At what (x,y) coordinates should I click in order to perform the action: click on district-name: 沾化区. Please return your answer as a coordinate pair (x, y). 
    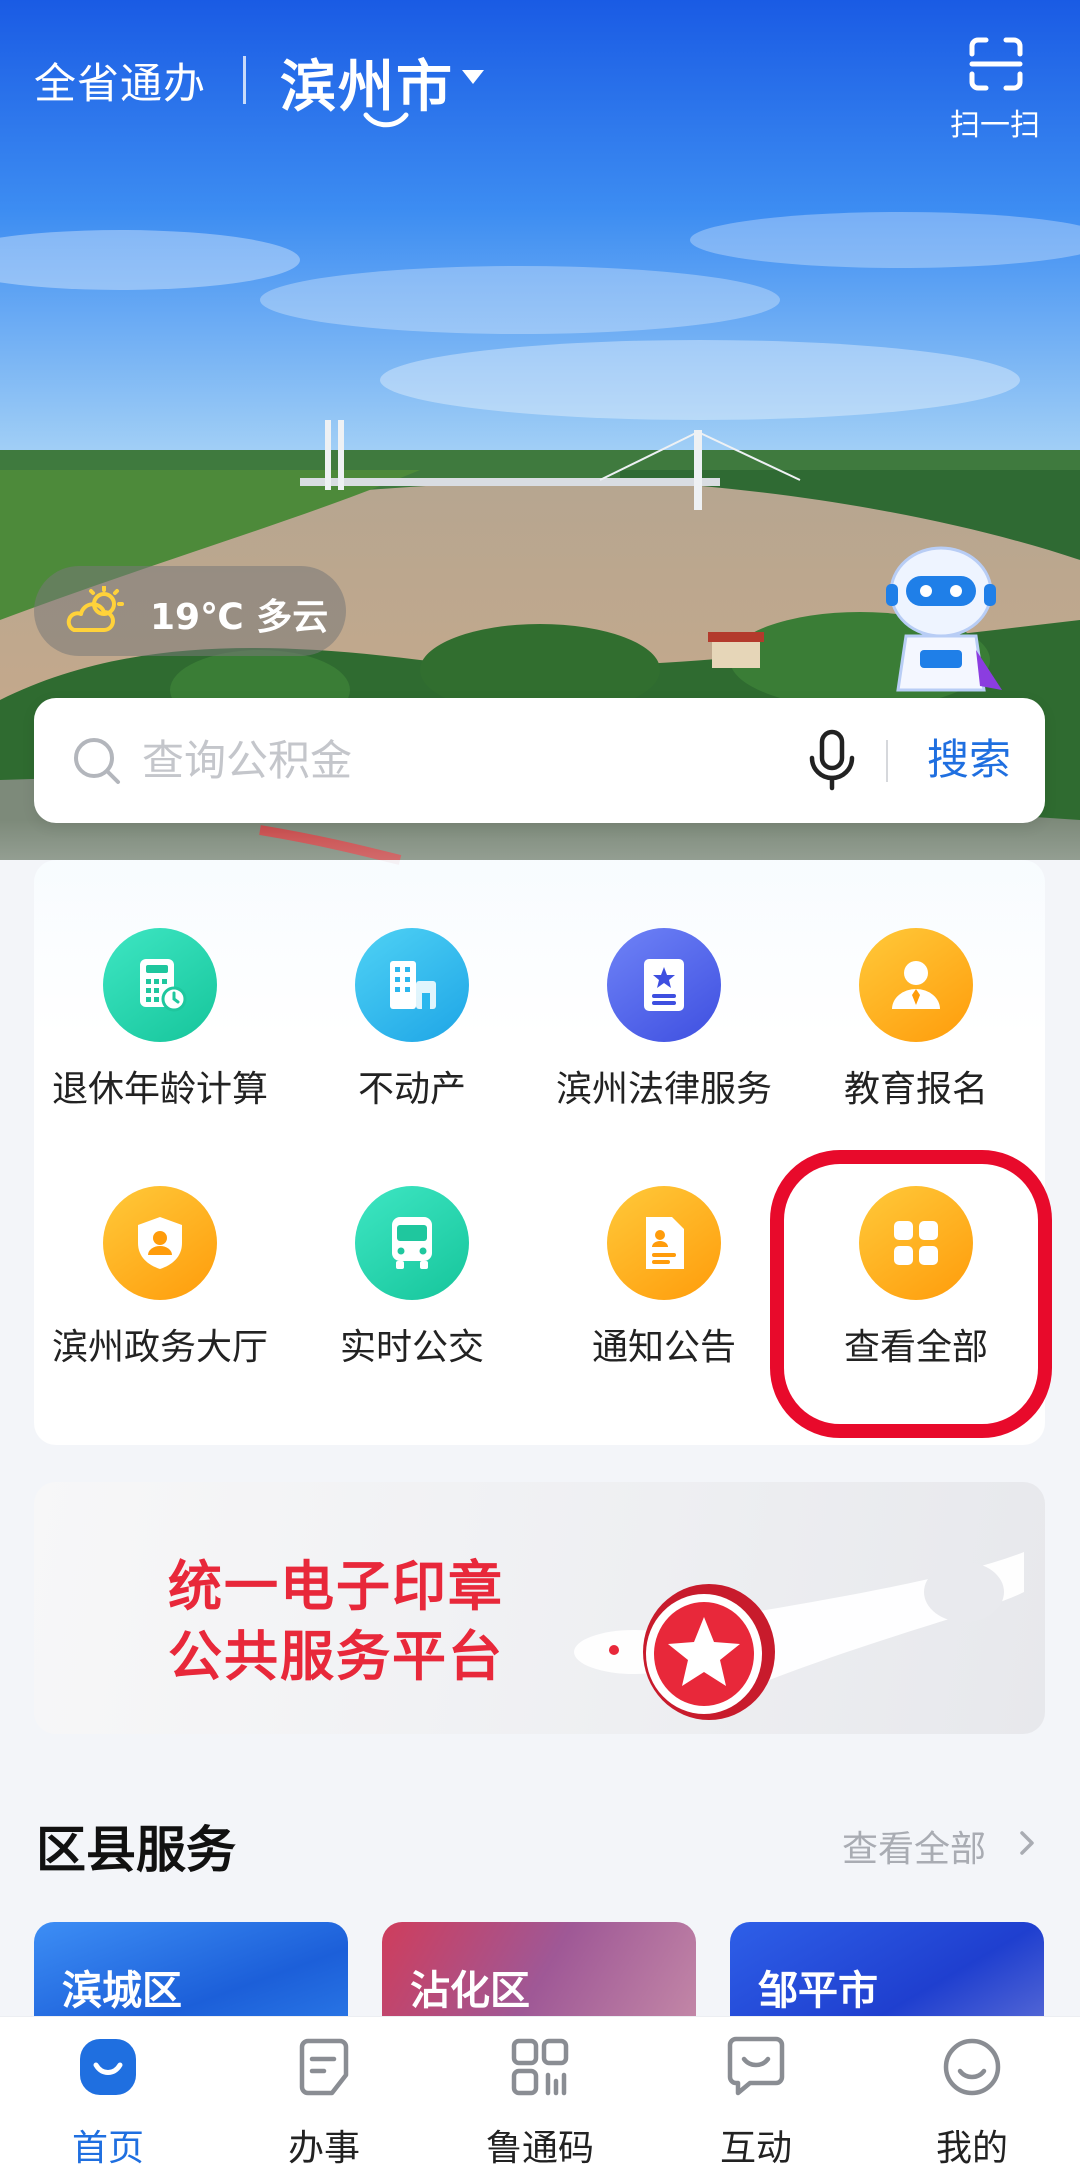
    Looking at the image, I should click on (470, 1991).